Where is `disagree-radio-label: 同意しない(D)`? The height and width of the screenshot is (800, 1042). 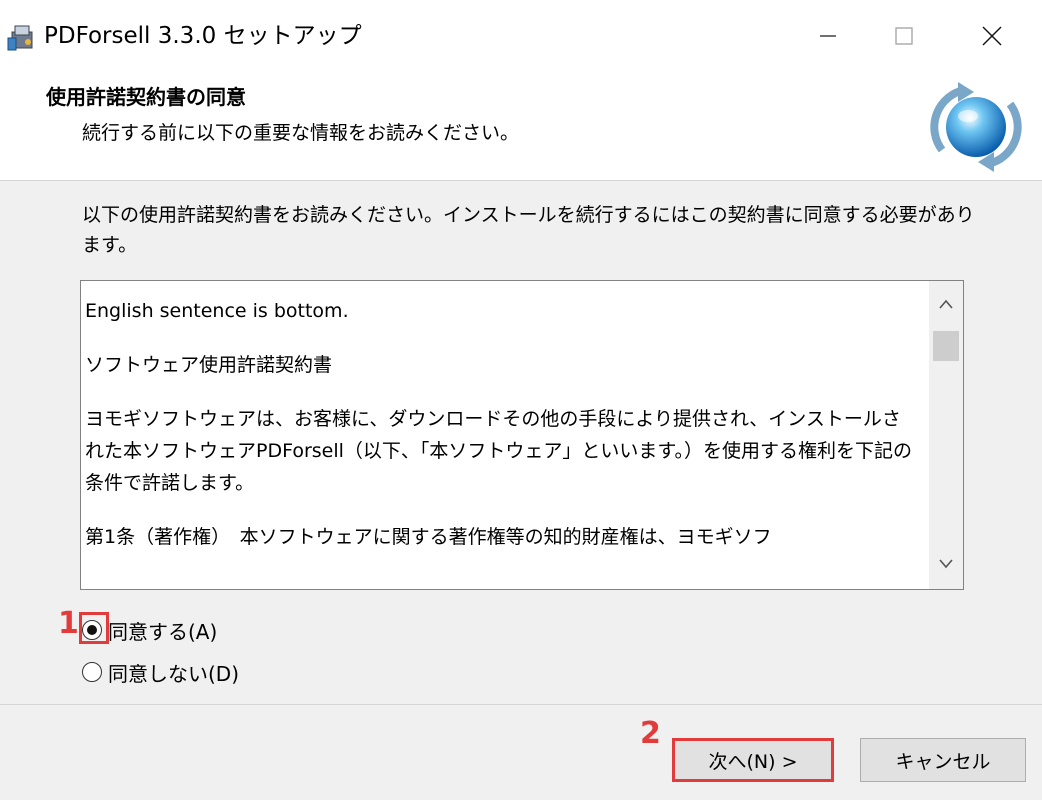 disagree-radio-label: 同意しない(D) is located at coordinates (174, 673).